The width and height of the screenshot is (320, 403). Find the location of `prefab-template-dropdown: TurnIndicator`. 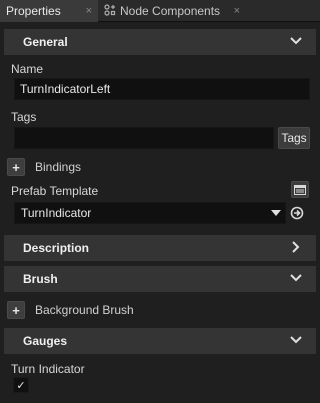

prefab-template-dropdown: TurnIndicator is located at coordinates (150, 213).